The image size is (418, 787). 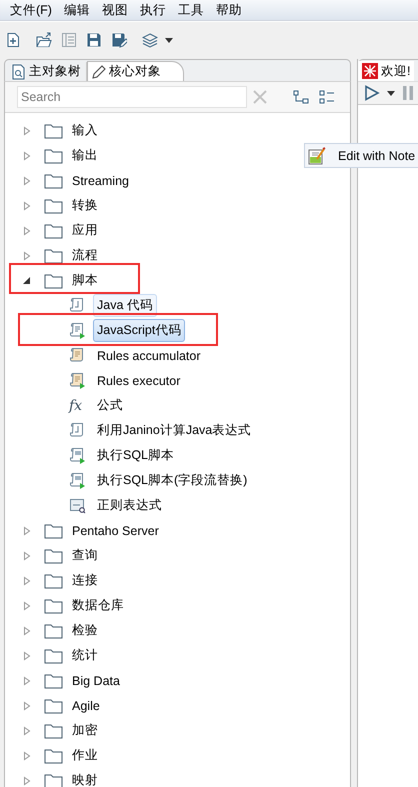 I want to click on search-field: Search, so click(x=132, y=97).